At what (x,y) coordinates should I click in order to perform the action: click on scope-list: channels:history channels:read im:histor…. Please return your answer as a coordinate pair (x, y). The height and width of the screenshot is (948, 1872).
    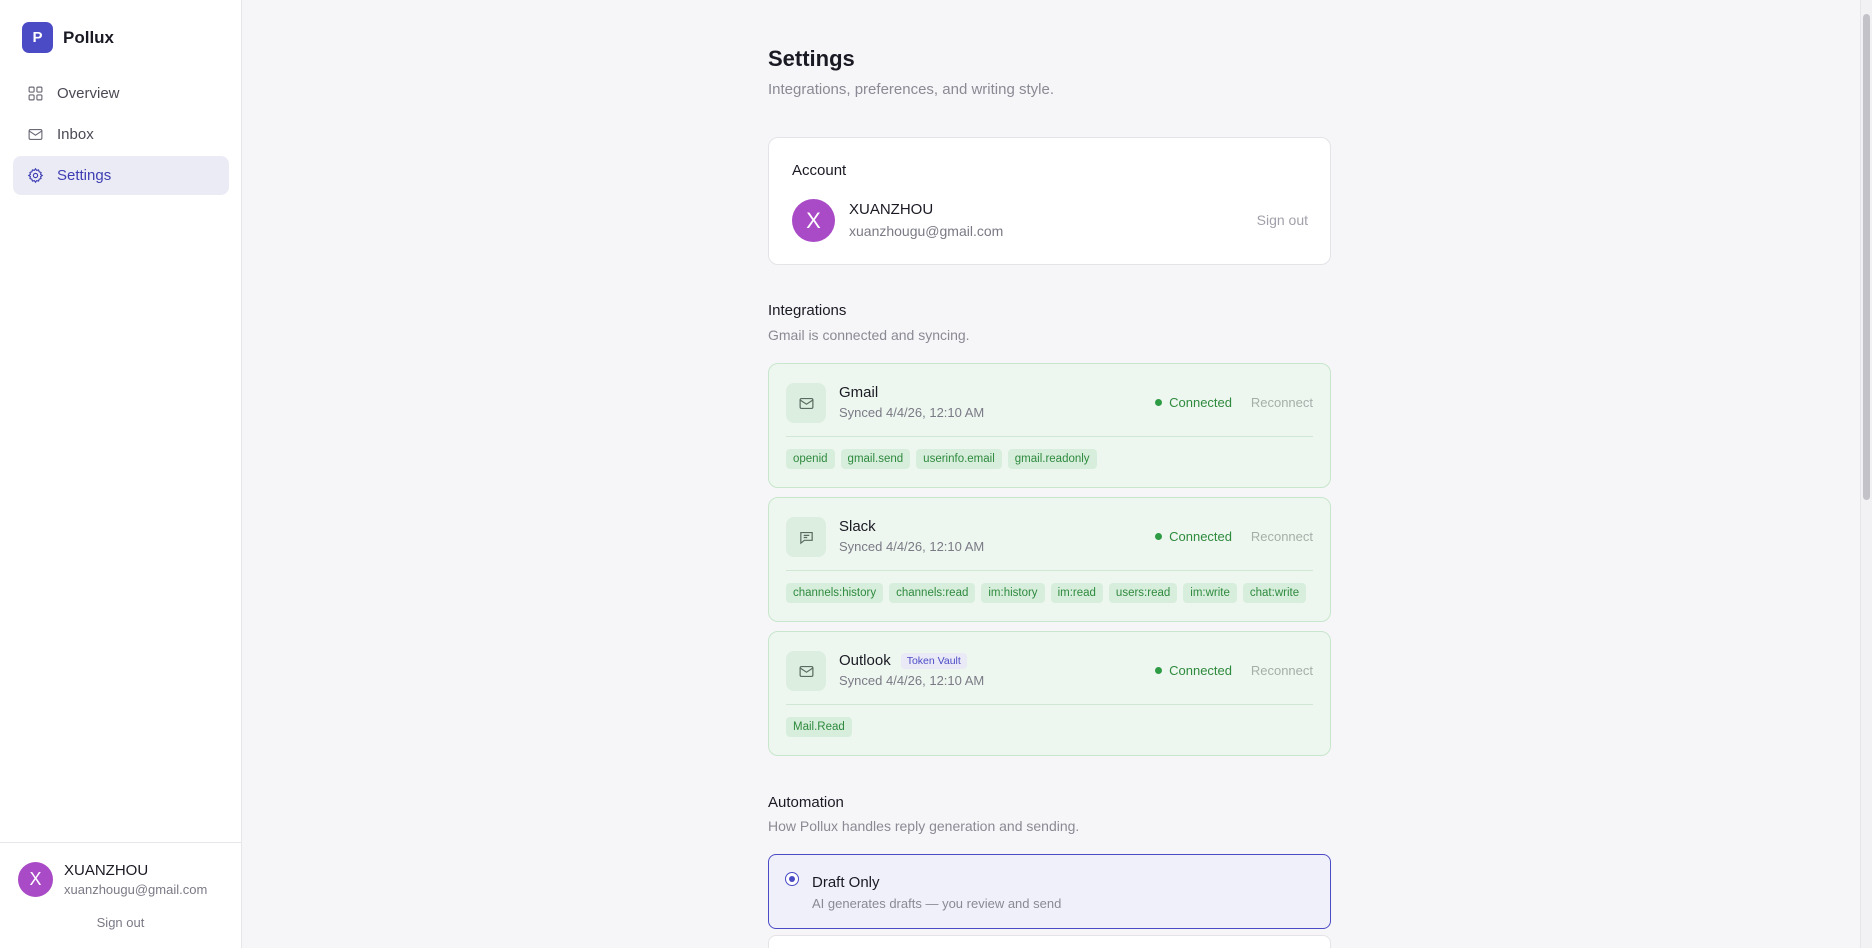
    Looking at the image, I should click on (1046, 593).